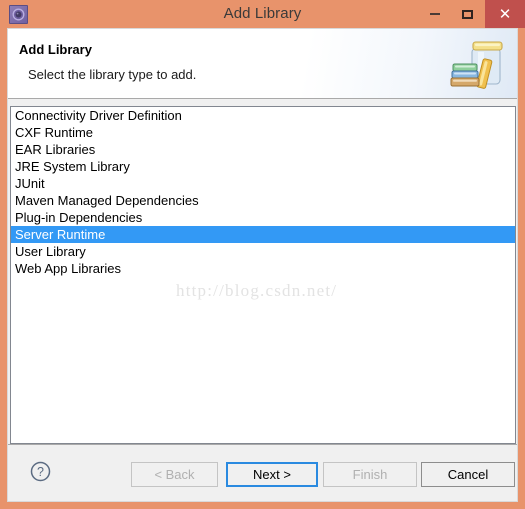 This screenshot has height=509, width=525. I want to click on cancel-button: Cancel, so click(468, 474).